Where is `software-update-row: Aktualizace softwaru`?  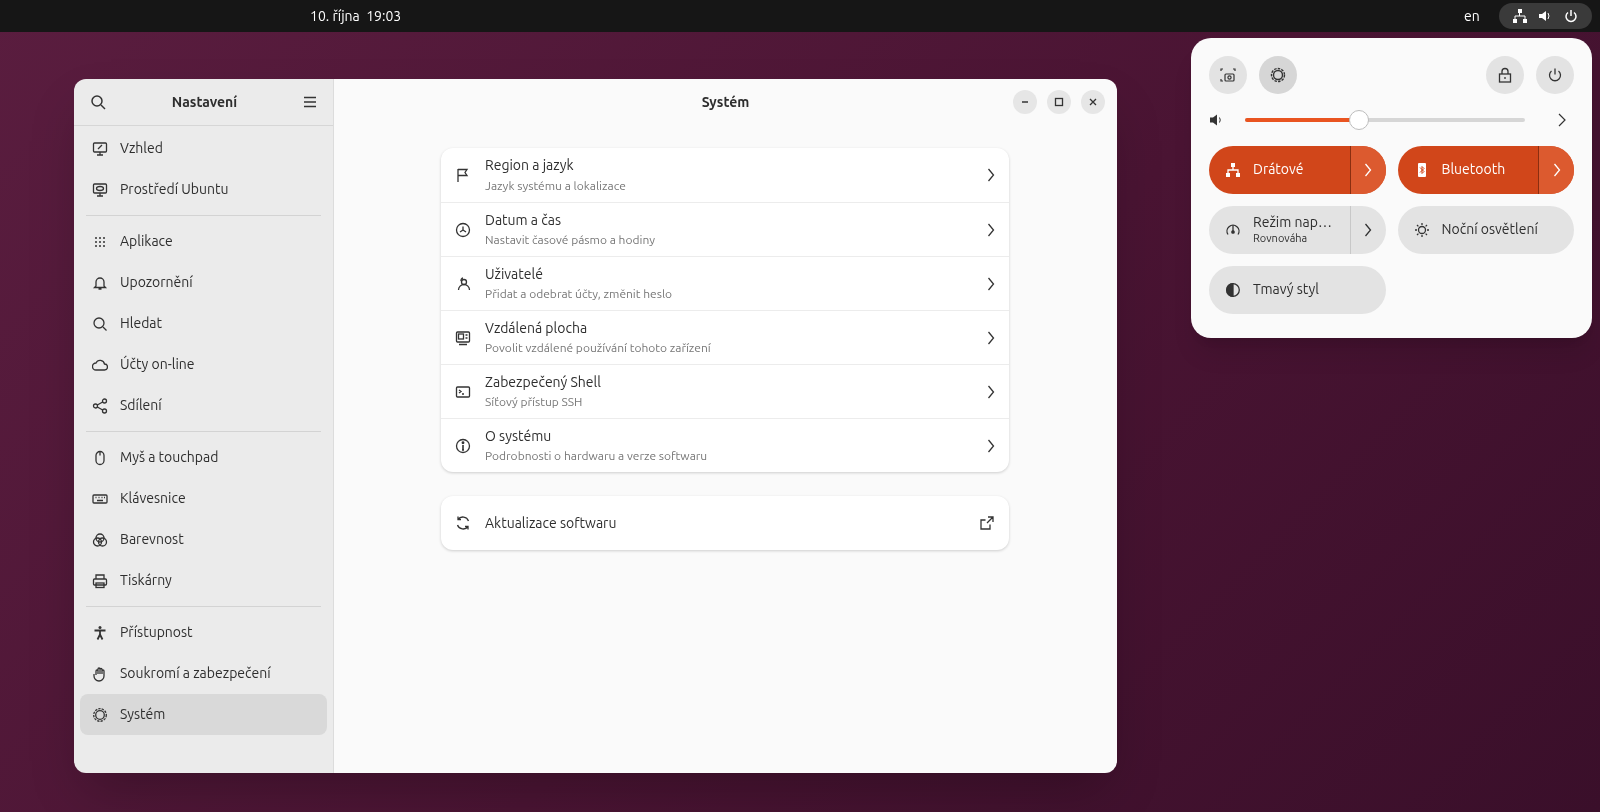
software-update-row: Aktualizace softwaru is located at coordinates (725, 523).